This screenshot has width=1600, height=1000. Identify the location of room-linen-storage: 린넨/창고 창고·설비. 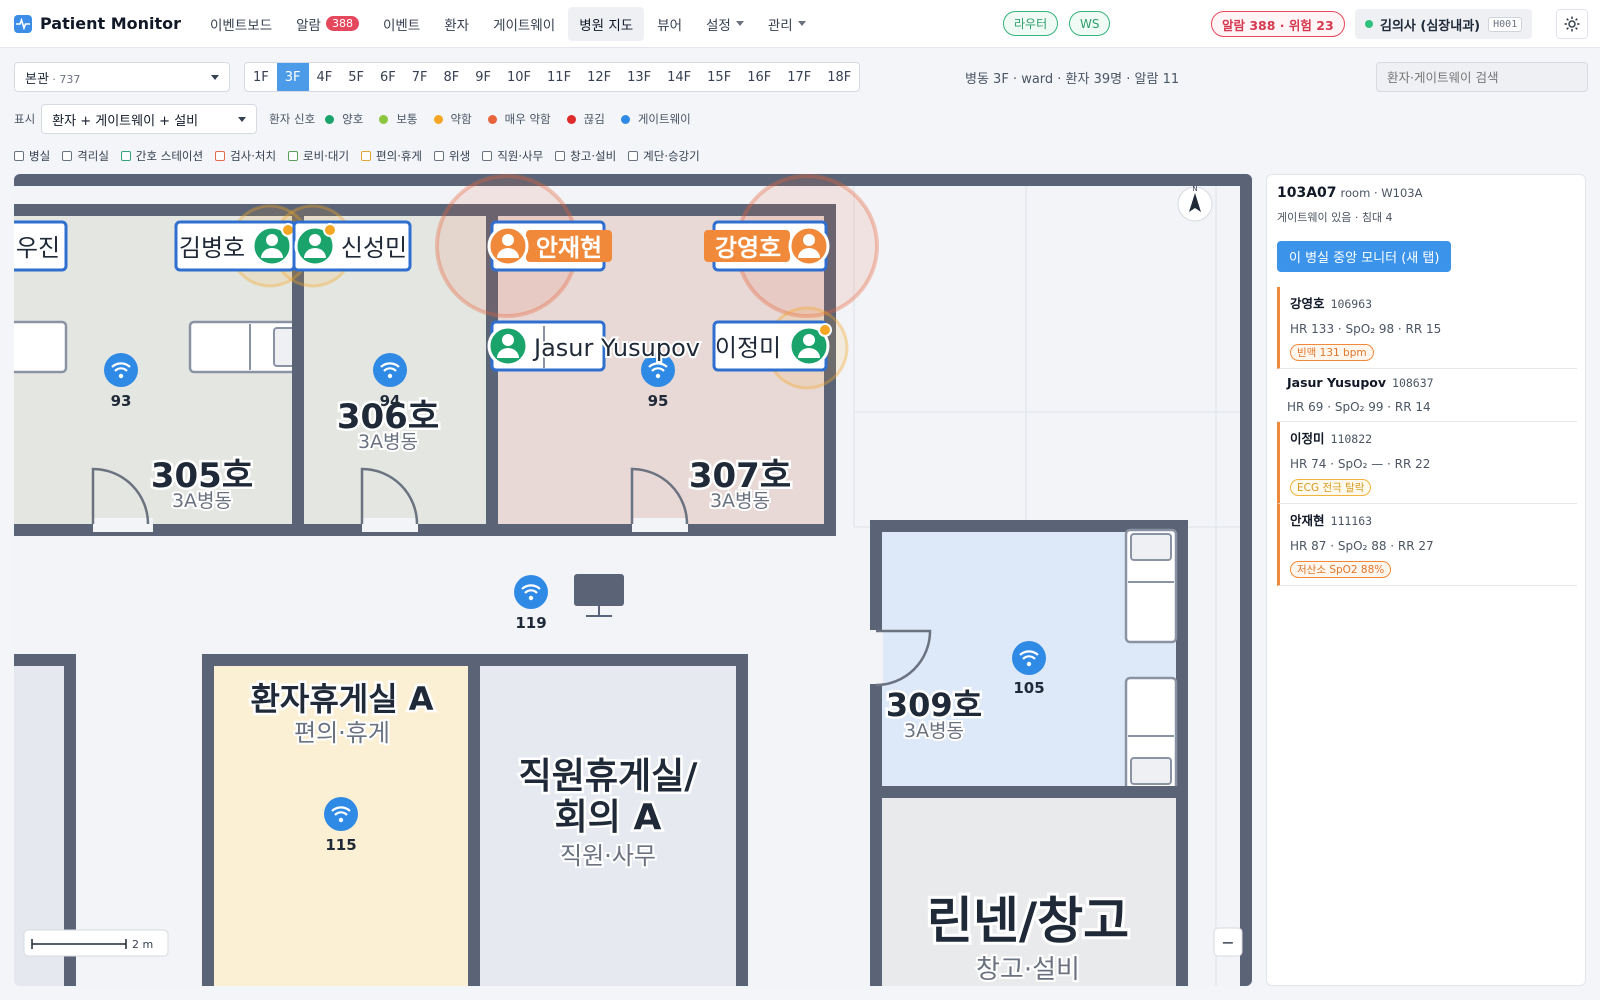
(1029, 886).